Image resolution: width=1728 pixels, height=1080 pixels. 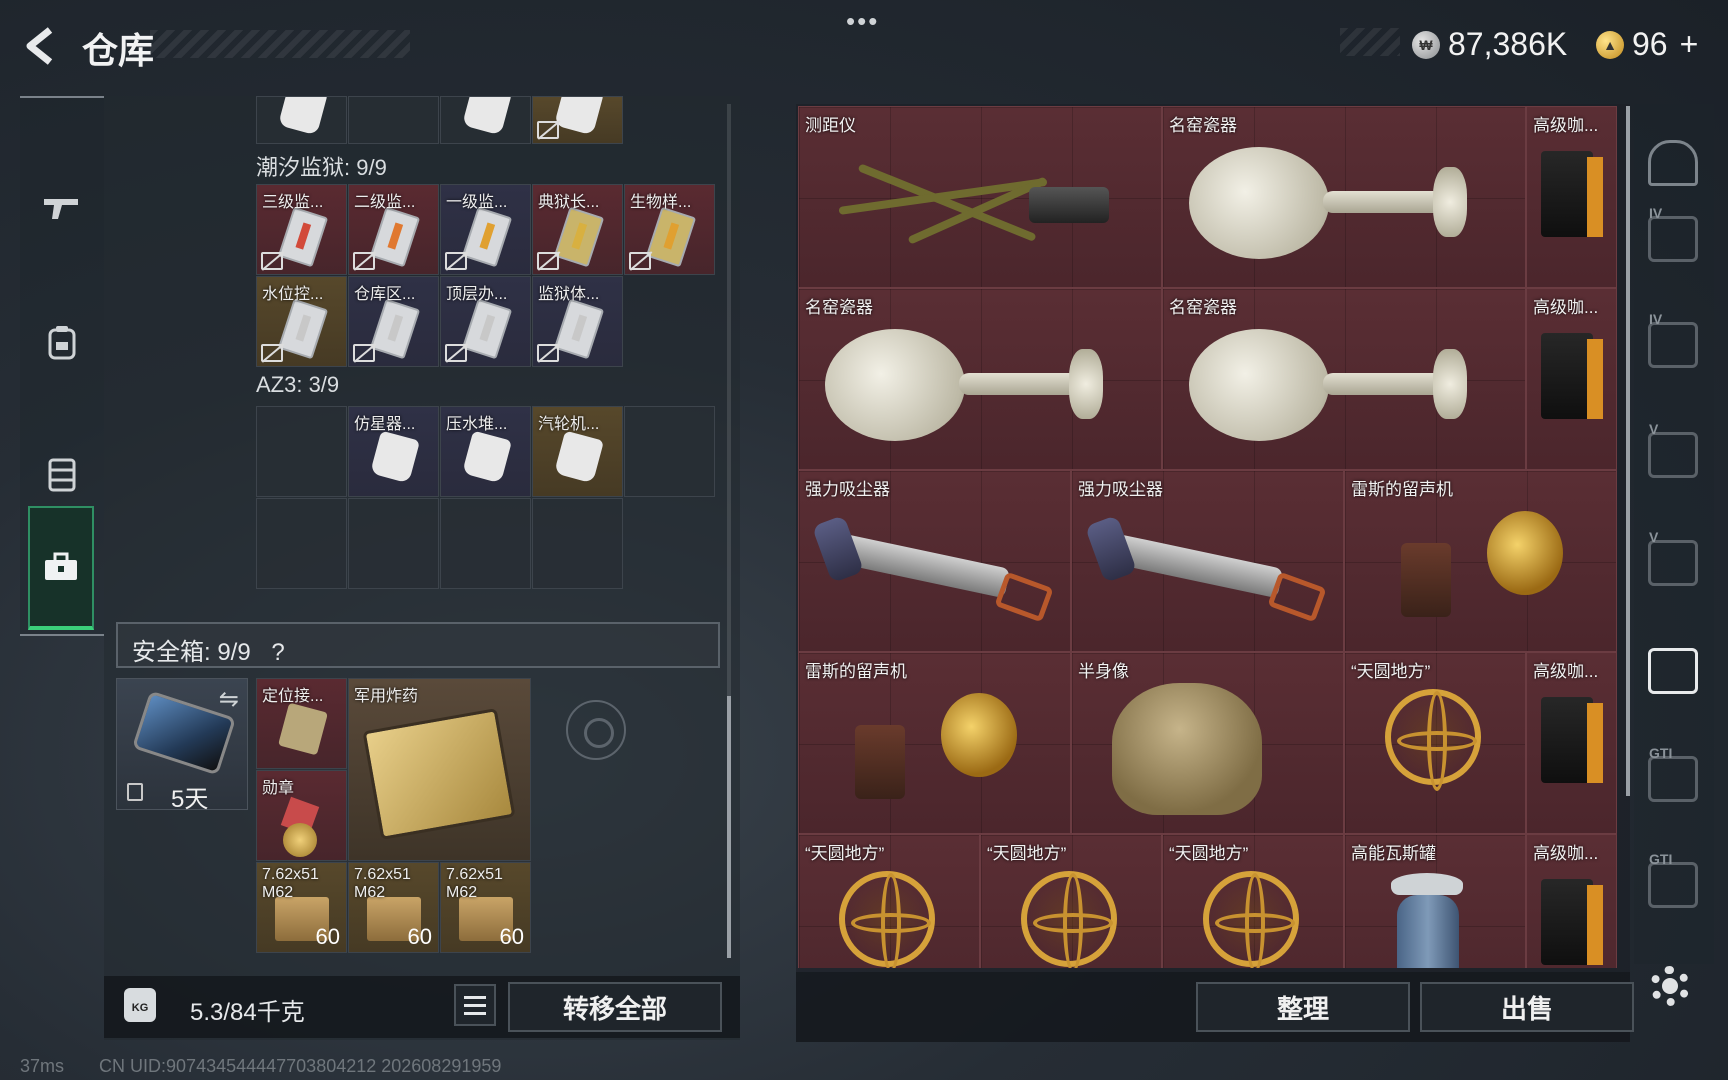 I want to click on nav-toolbox, so click(x=61, y=568).